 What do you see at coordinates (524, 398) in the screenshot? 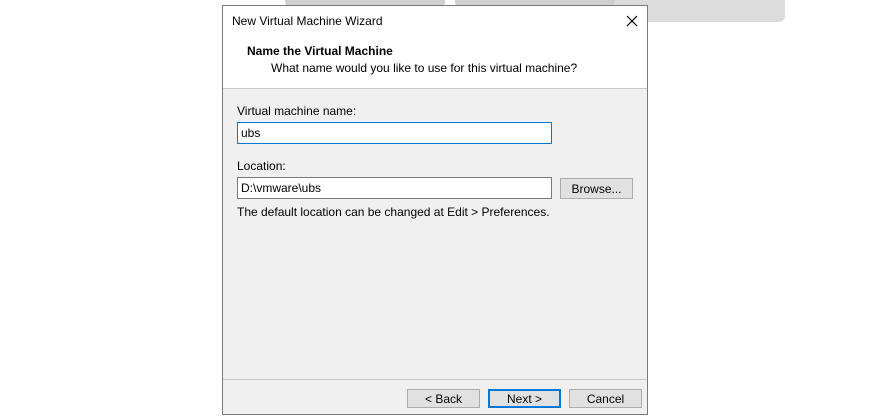
I see `next-button: Next >` at bounding box center [524, 398].